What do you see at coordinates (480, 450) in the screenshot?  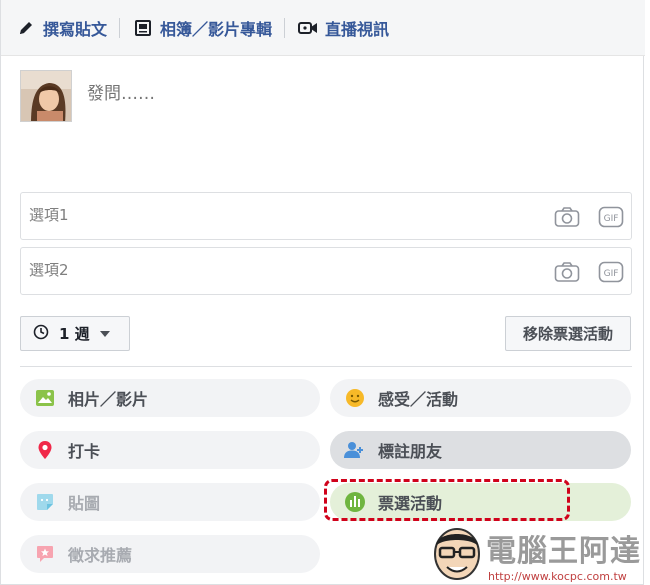 I see `action-tag-friends: 標註朋友` at bounding box center [480, 450].